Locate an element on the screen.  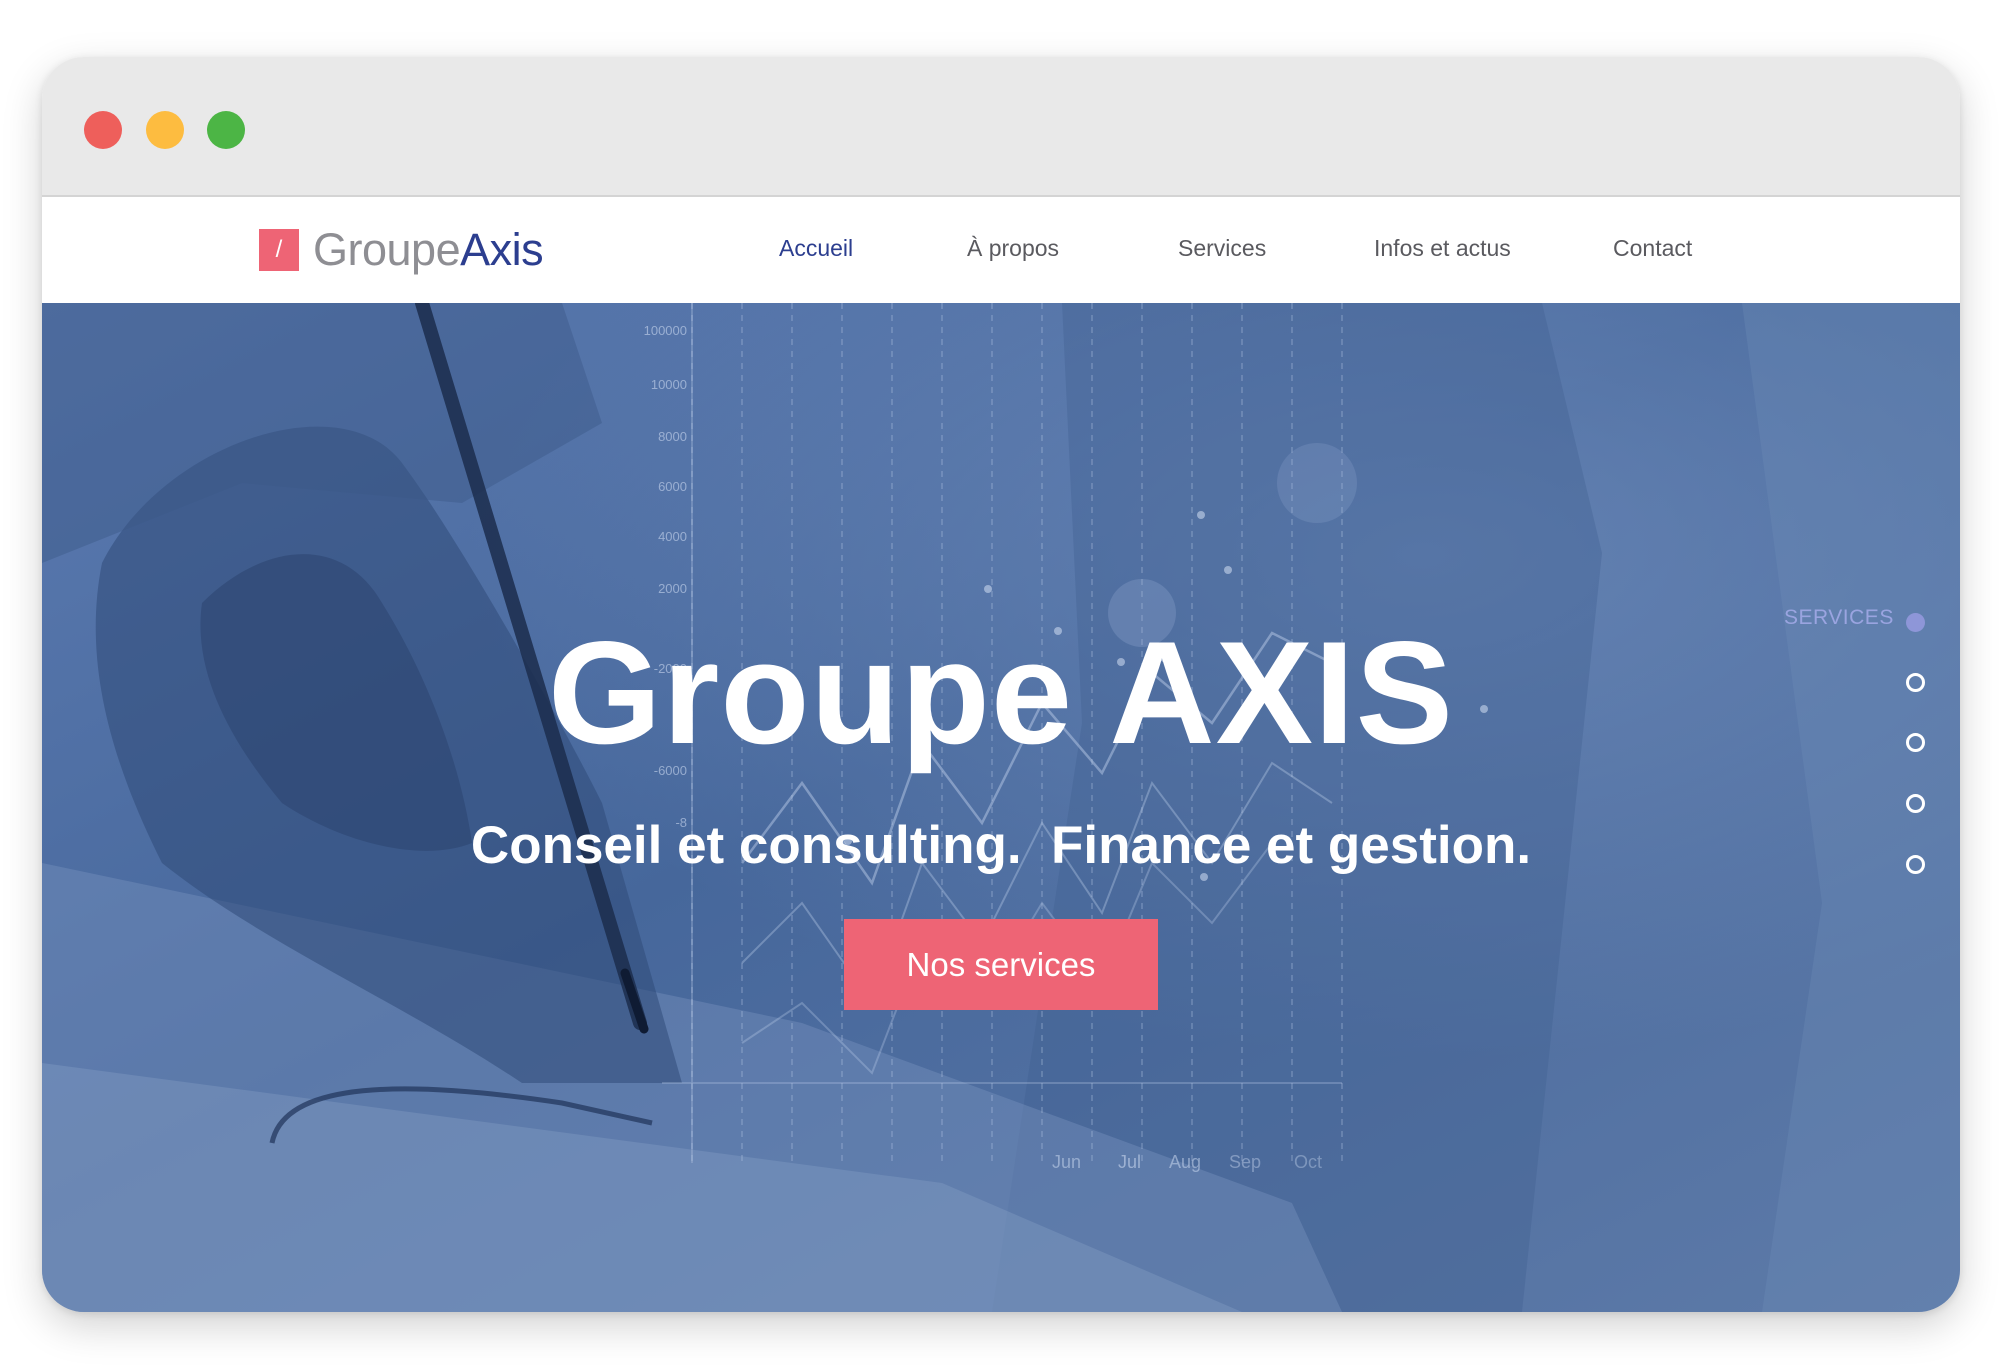
window-titlebar is located at coordinates (1001, 127).